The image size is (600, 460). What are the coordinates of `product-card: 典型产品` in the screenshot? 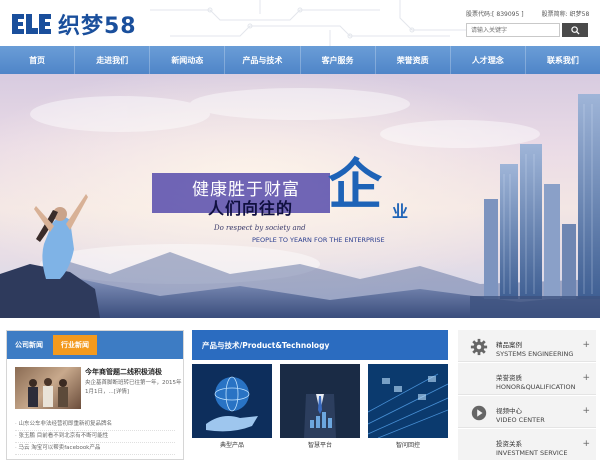 It's located at (232, 406).